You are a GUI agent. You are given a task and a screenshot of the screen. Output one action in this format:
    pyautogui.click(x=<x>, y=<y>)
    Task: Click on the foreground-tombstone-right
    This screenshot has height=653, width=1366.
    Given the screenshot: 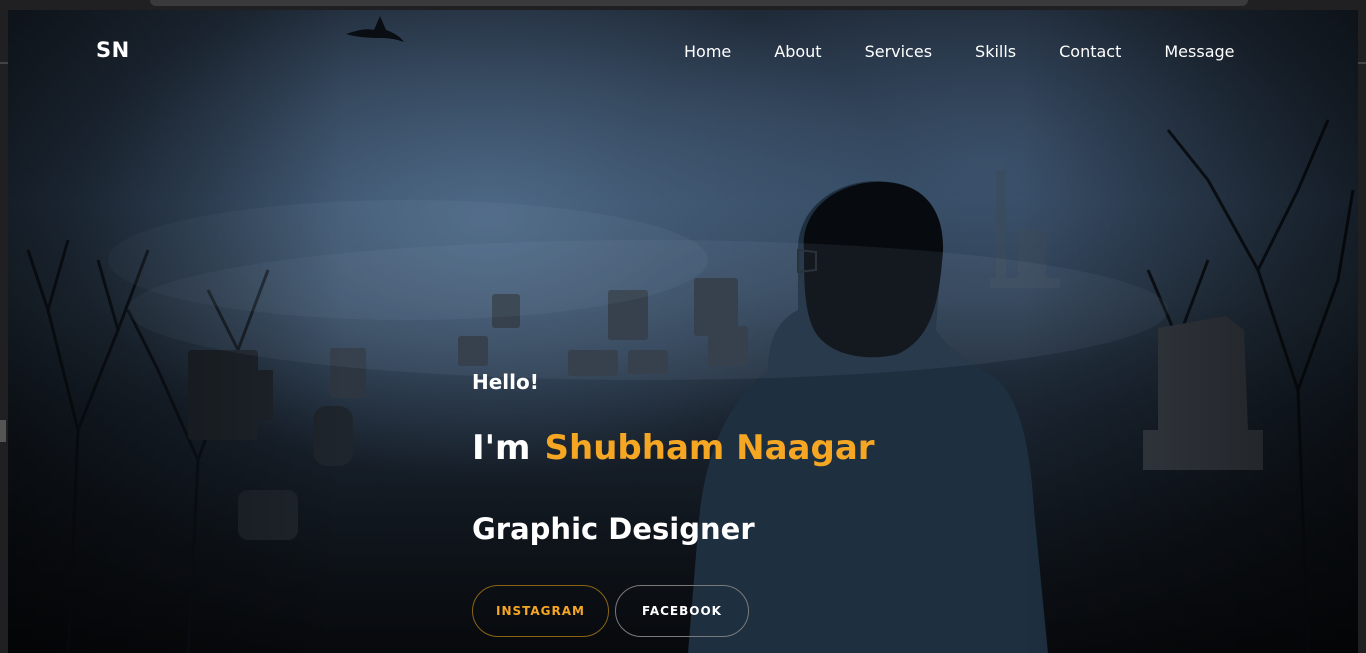 What is the action you would take?
    pyautogui.click(x=1203, y=393)
    